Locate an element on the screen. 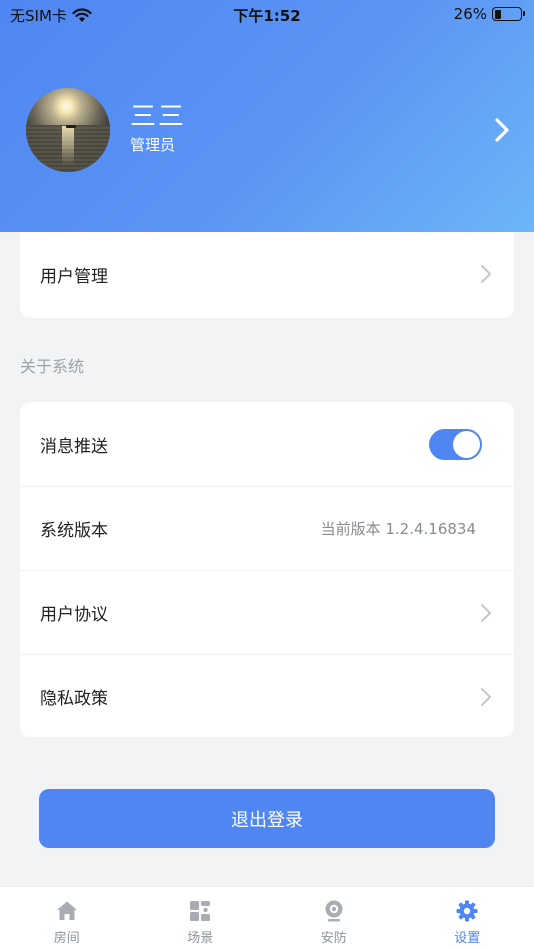 The height and width of the screenshot is (950, 534). gear-icon is located at coordinates (467, 911).